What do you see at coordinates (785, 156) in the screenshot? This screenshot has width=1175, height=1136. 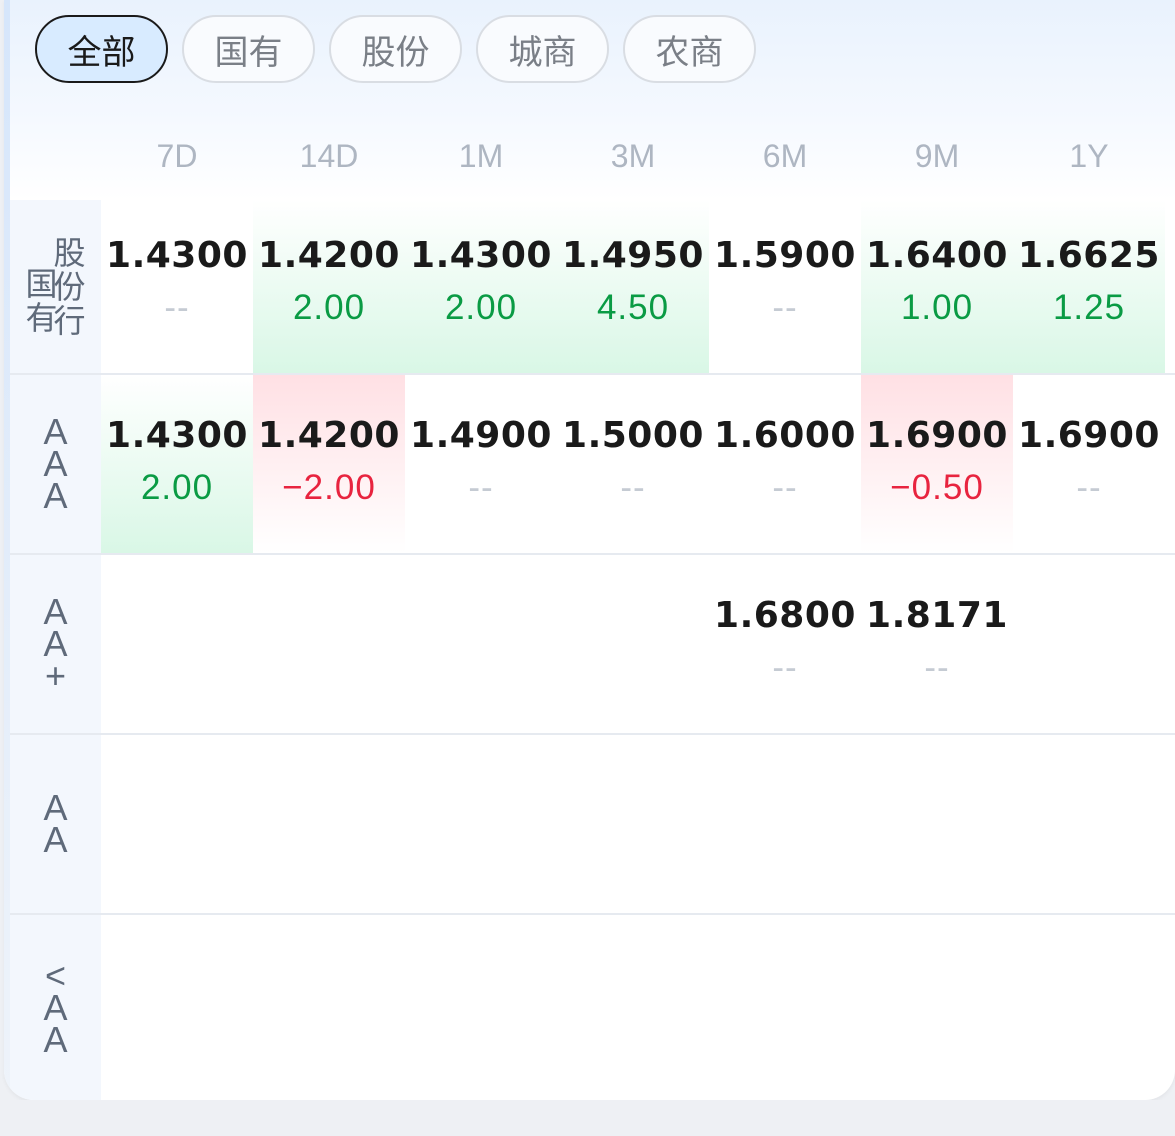 I see `column-header-6m: 6M` at bounding box center [785, 156].